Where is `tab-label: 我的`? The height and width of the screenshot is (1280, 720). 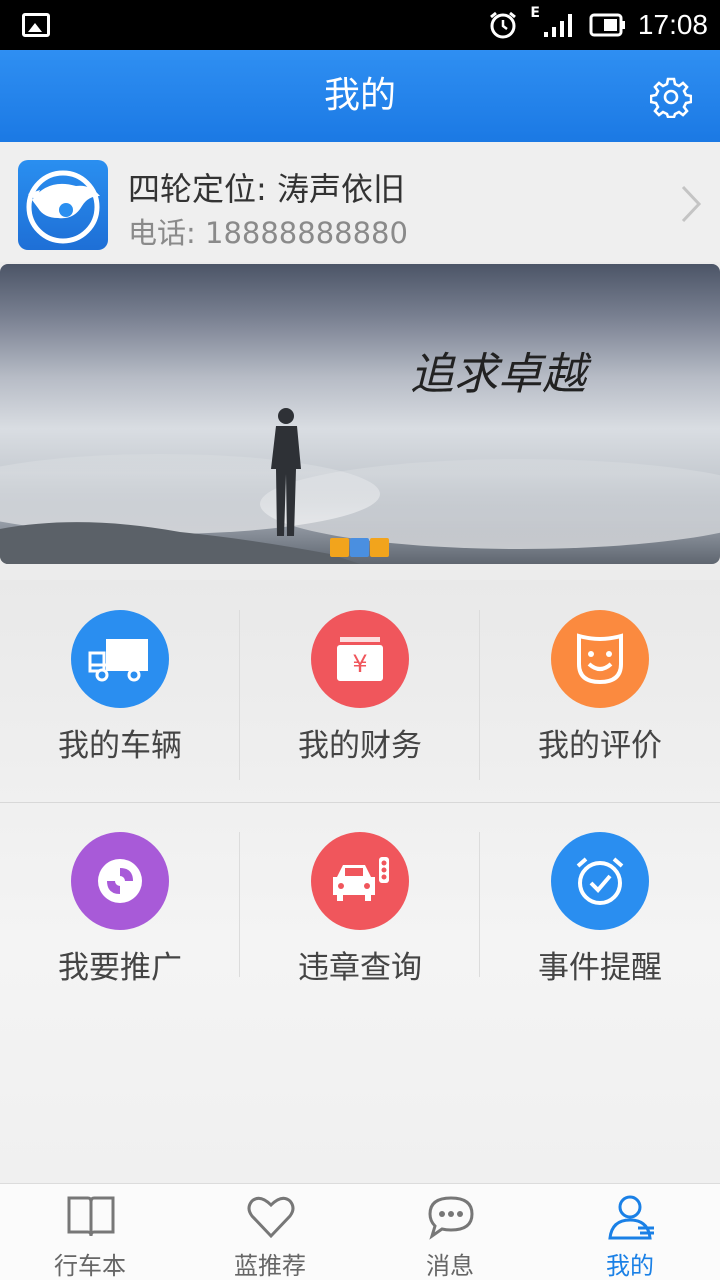 tab-label: 我的 is located at coordinates (630, 1266).